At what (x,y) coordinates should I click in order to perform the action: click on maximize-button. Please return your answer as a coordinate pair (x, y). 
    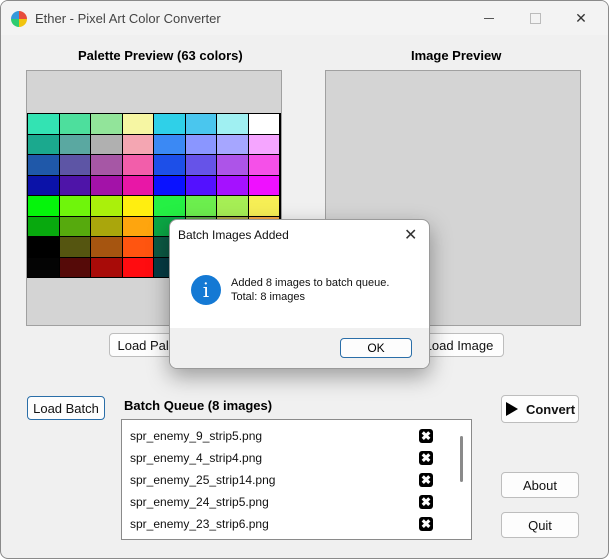
    Looking at the image, I should click on (535, 18).